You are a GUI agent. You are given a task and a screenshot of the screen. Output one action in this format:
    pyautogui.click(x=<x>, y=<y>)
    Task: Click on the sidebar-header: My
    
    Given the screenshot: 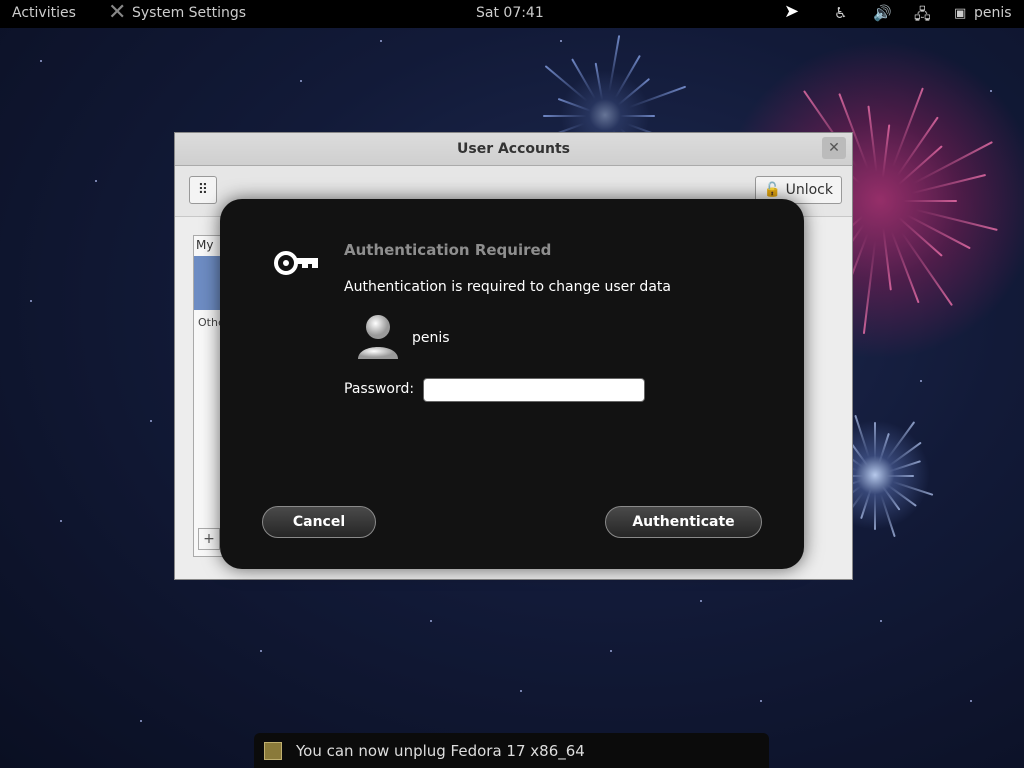 What is the action you would take?
    pyautogui.click(x=205, y=245)
    